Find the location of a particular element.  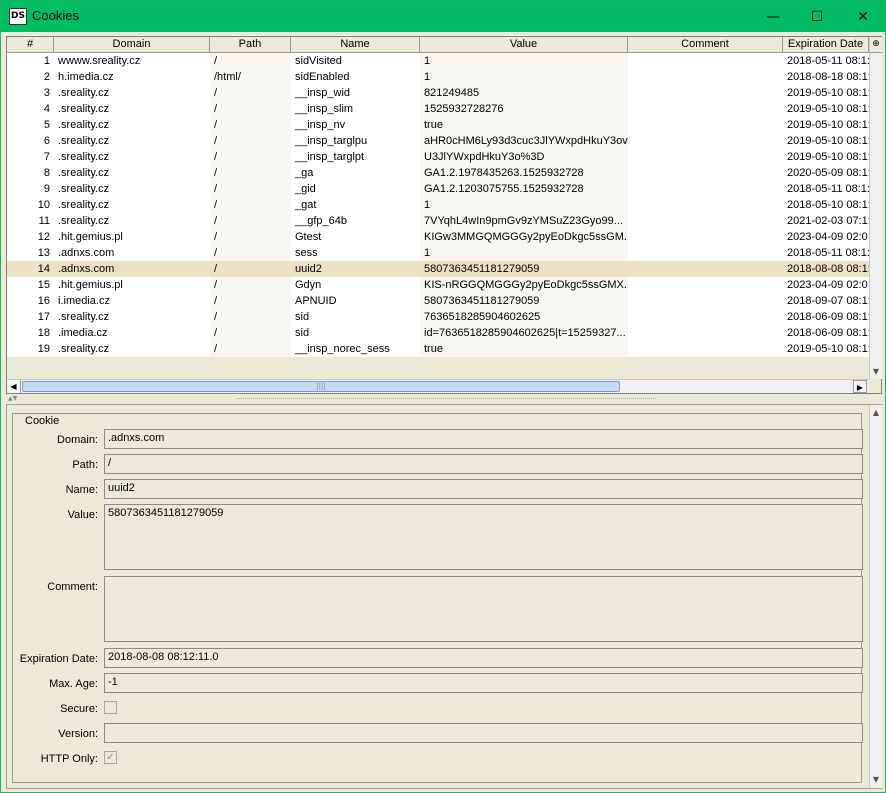

cell-name: __gfp_64b is located at coordinates (355, 221).